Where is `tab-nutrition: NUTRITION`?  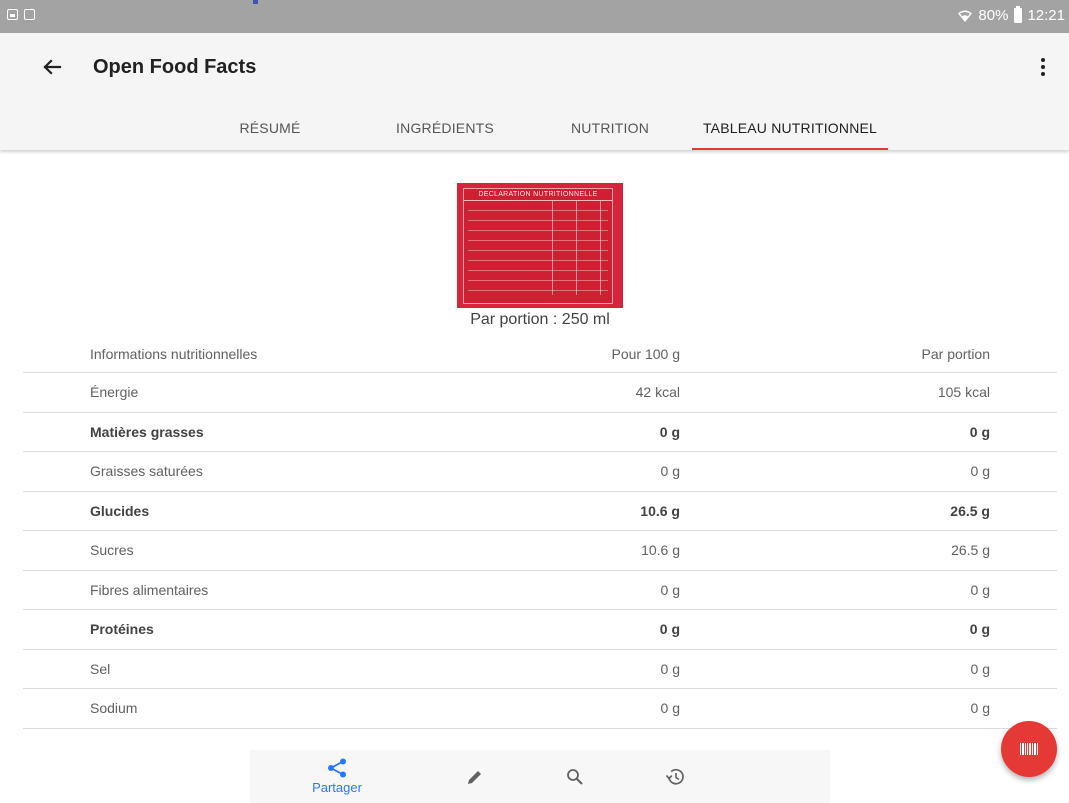 tab-nutrition: NUTRITION is located at coordinates (610, 127).